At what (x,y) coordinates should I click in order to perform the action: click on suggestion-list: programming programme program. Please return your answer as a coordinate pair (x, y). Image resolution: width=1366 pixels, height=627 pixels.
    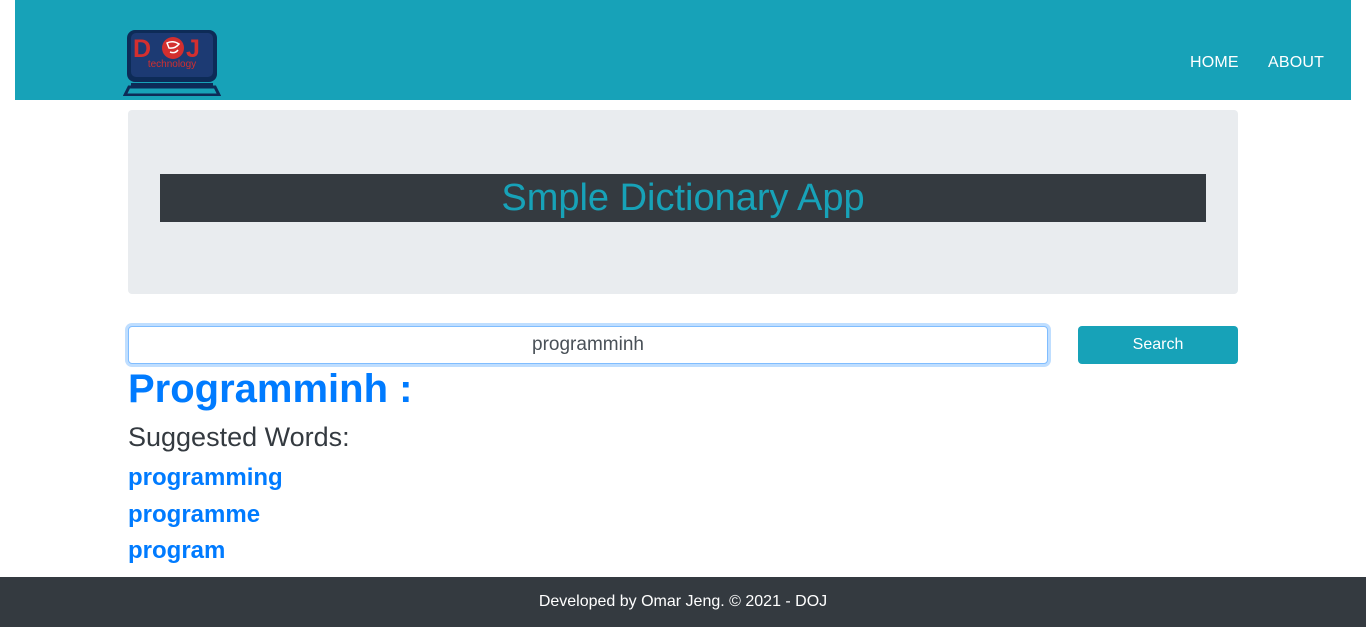
    Looking at the image, I should click on (205, 515).